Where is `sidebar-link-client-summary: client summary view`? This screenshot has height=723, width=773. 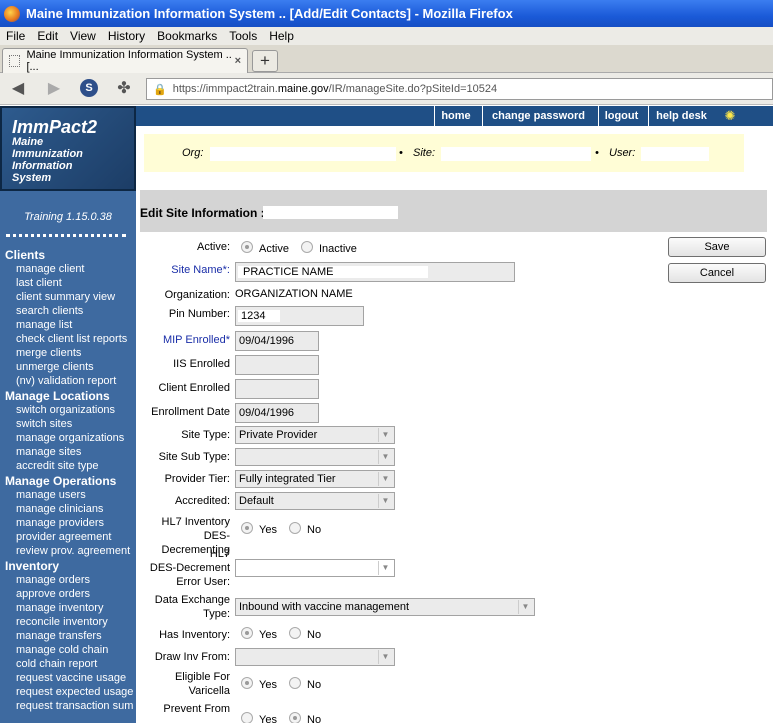
sidebar-link-client-summary: client summary view is located at coordinates (65, 297).